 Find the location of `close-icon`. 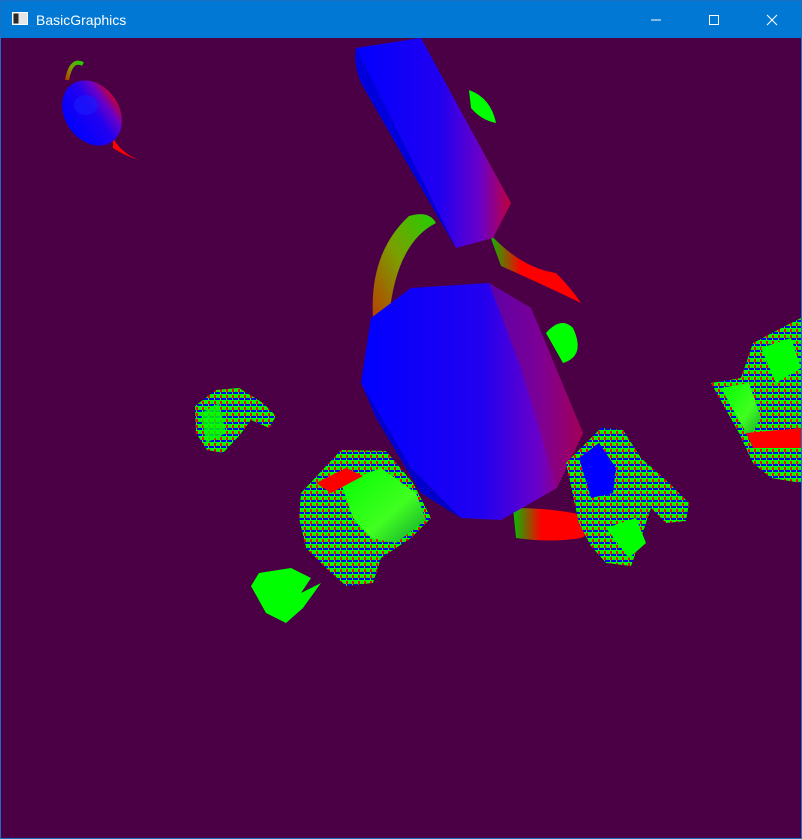

close-icon is located at coordinates (772, 20).